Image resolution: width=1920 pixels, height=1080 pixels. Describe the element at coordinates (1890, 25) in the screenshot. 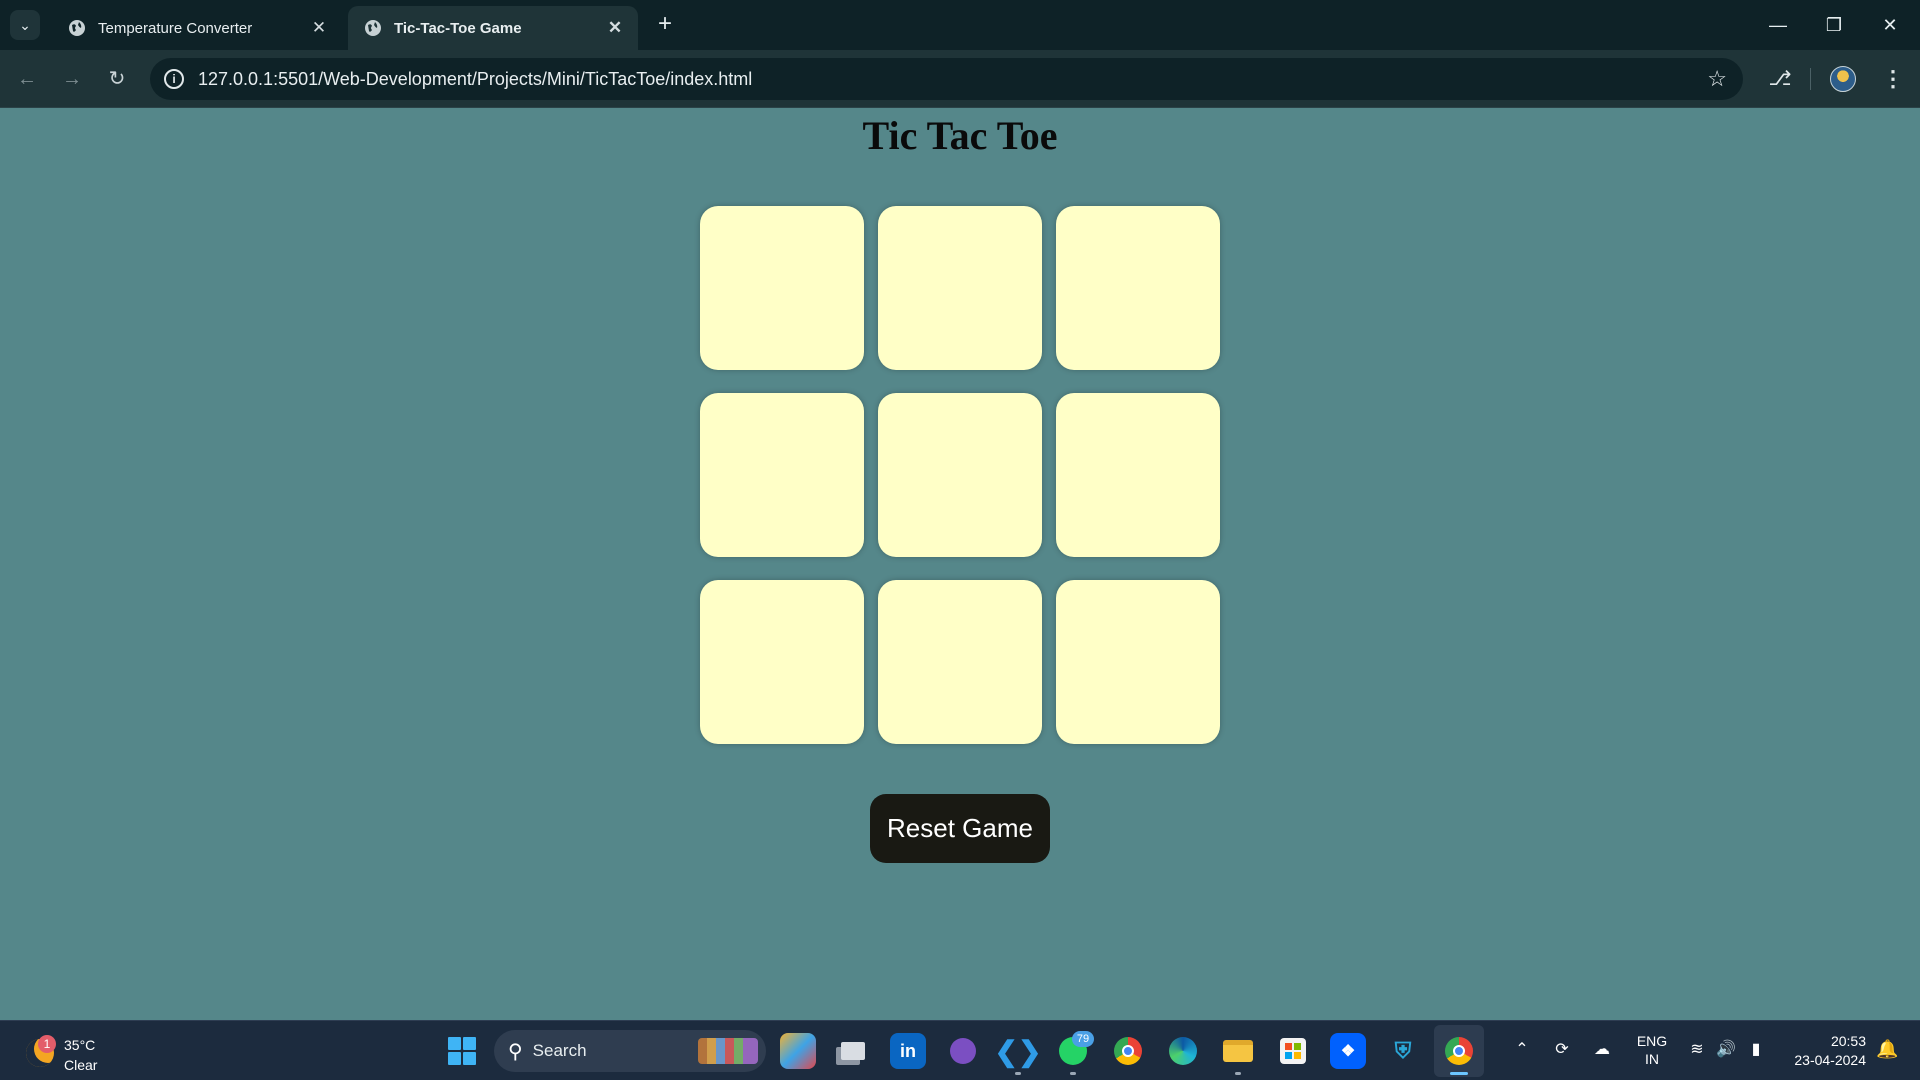

I see `close-window-icon: ✕` at that location.